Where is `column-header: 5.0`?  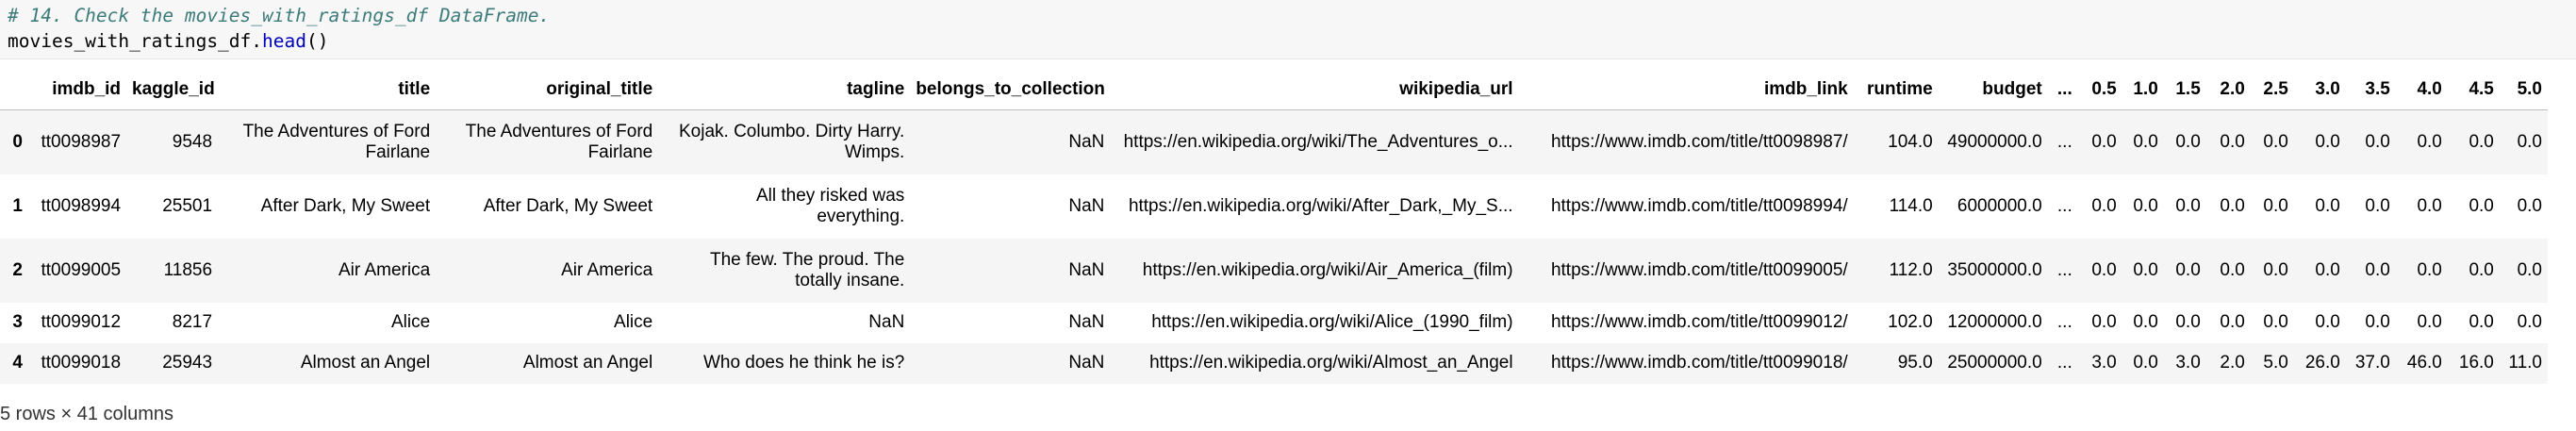
column-header: 5.0 is located at coordinates (2523, 90).